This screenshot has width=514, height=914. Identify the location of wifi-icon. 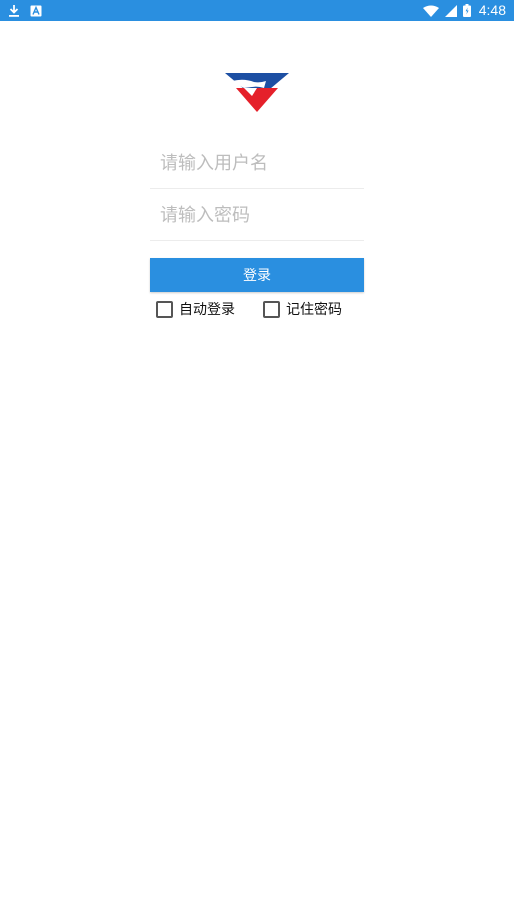
(430, 11).